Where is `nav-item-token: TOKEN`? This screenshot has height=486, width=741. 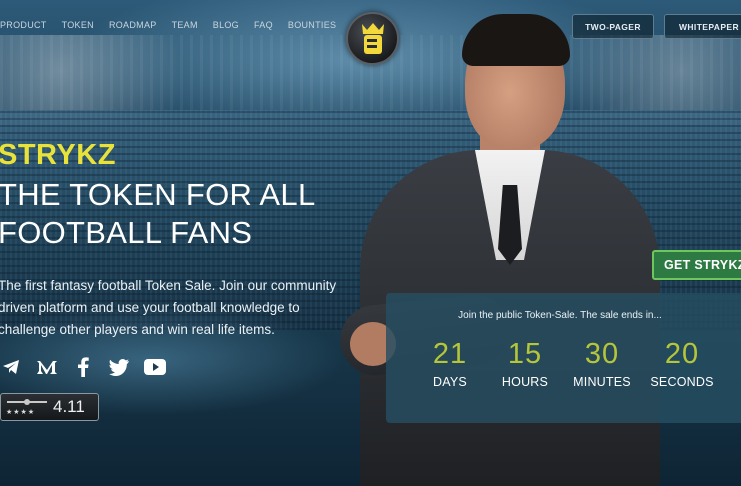 nav-item-token: TOKEN is located at coordinates (78, 25).